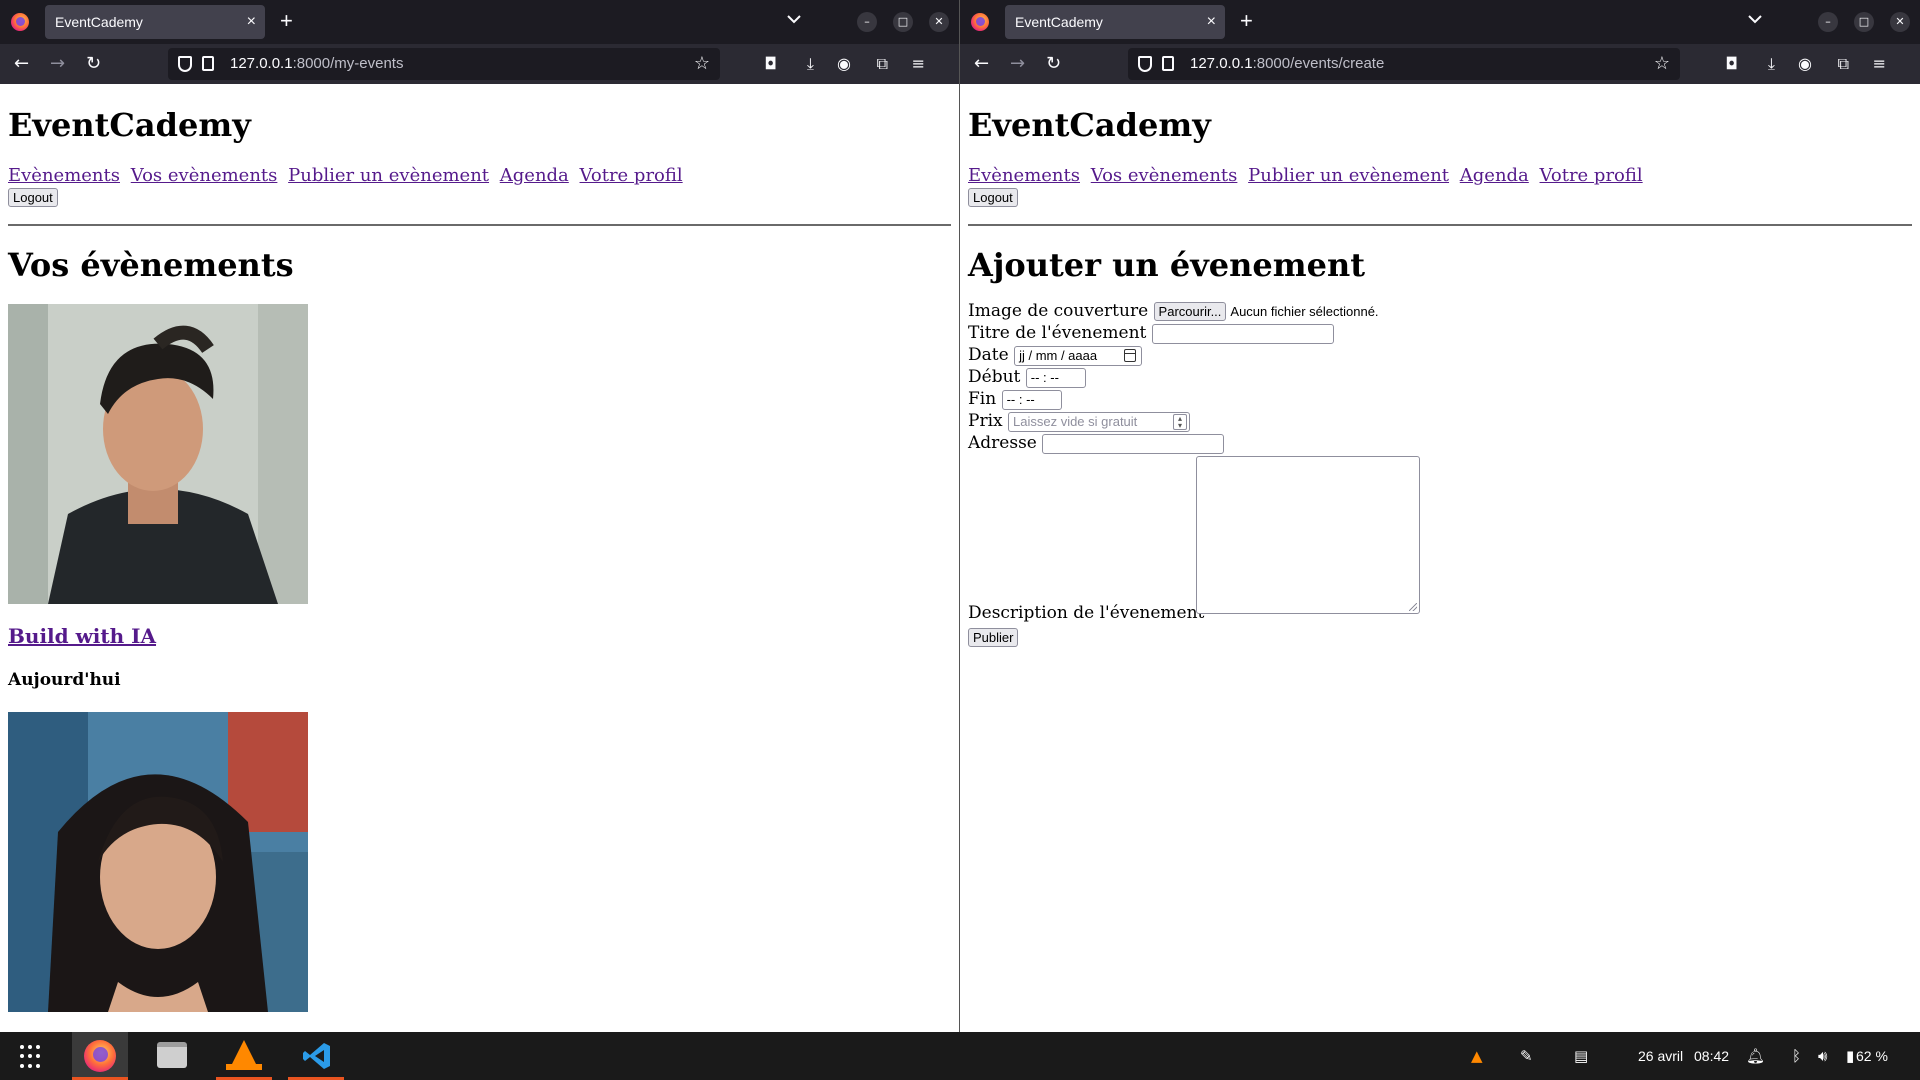 This screenshot has height=1080, width=1920. Describe the element at coordinates (1755, 1056) in the screenshot. I see `bell-icon: 🔔︎` at that location.